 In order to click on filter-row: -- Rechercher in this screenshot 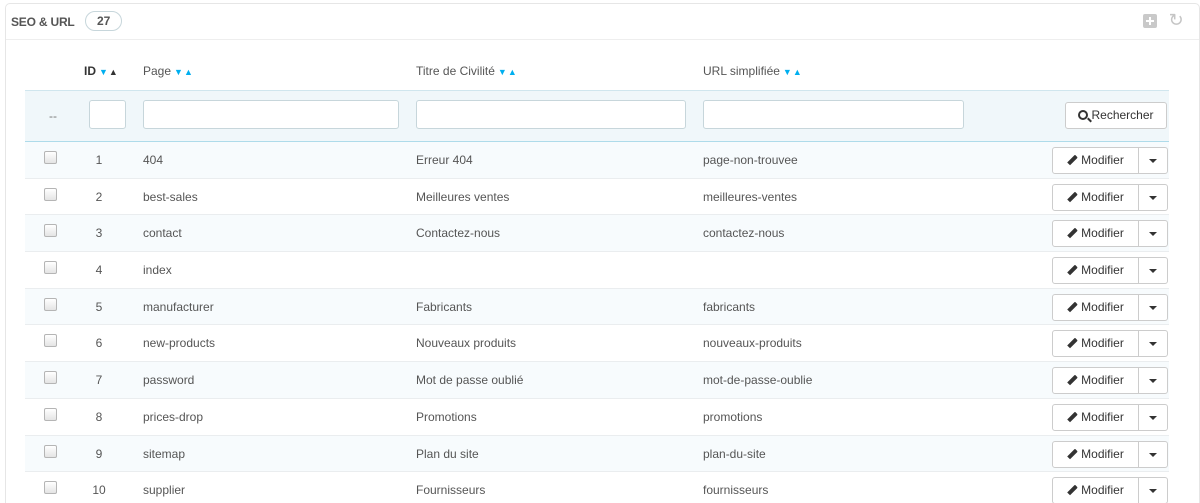, I will do `click(597, 116)`.